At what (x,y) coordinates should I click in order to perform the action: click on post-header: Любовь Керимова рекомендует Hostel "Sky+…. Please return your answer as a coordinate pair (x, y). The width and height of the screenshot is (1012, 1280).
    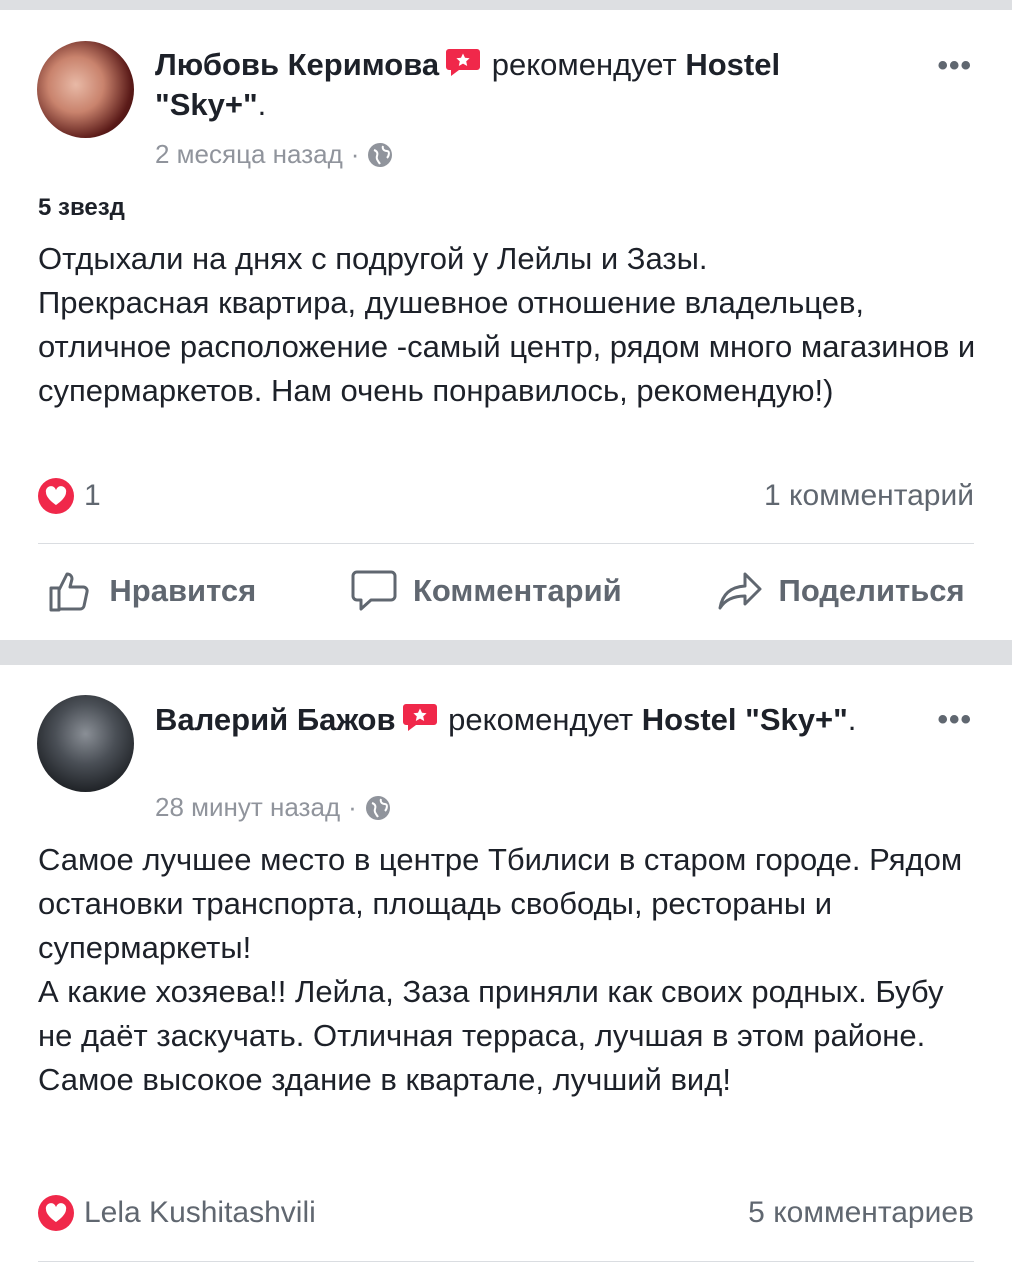
    Looking at the image, I should click on (468, 84).